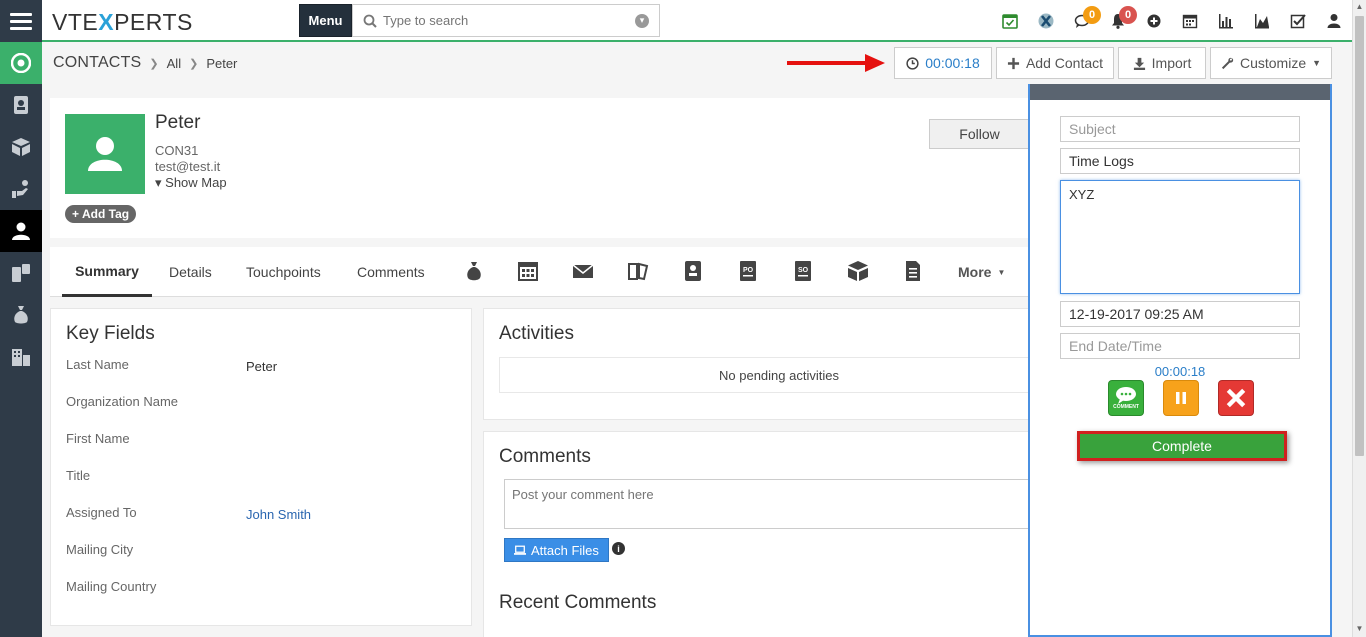 The width and height of the screenshot is (1366, 637). What do you see at coordinates (693, 271) in the screenshot?
I see `contact-book-icon` at bounding box center [693, 271].